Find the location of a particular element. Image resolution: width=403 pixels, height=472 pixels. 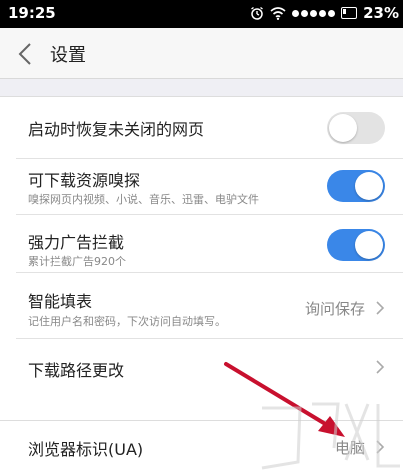

setting-user-agent: 浏览器标识(UA) 电脑 is located at coordinates (201, 446).